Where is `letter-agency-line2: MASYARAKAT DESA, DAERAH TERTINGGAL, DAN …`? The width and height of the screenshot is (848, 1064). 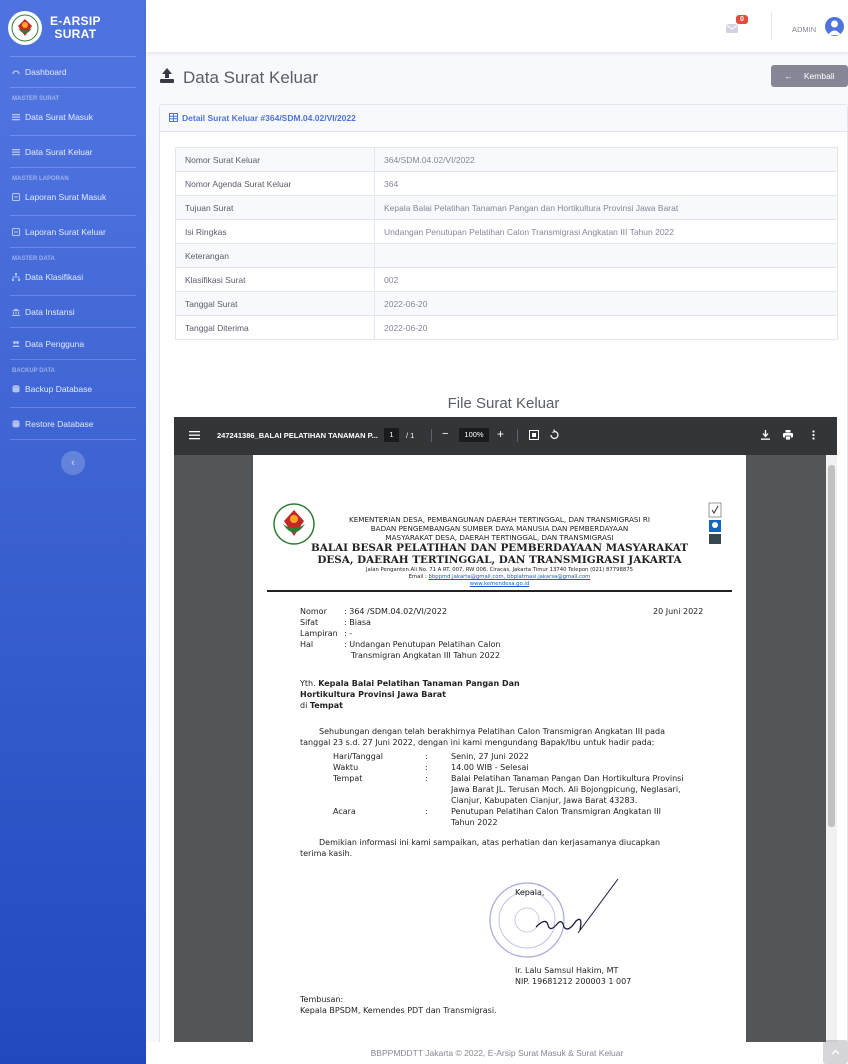
letter-agency-line2: MASYARAKAT DESA, DAERAH TERTINGGAL, DAN … is located at coordinates (499, 537).